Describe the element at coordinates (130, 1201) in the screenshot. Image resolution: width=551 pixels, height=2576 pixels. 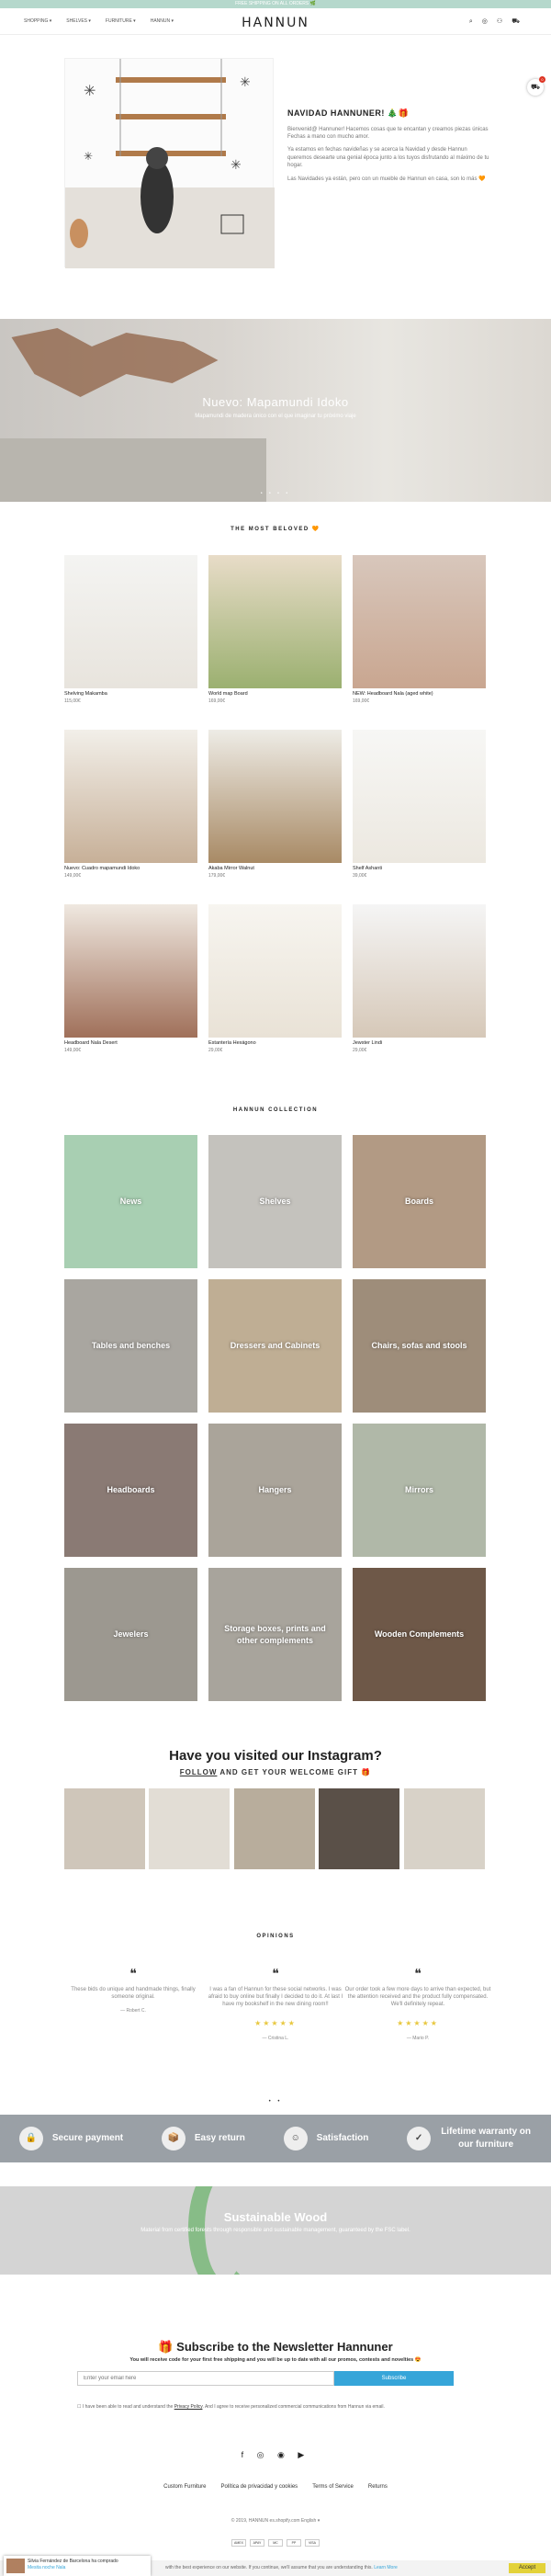
I see `collection-tile: News` at that location.